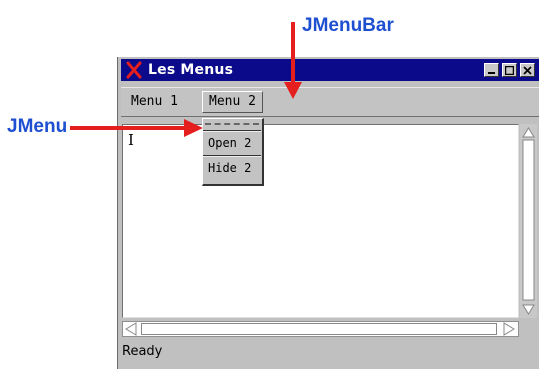  Describe the element at coordinates (293, 60) in the screenshot. I see `jmenubar-arrow` at that location.